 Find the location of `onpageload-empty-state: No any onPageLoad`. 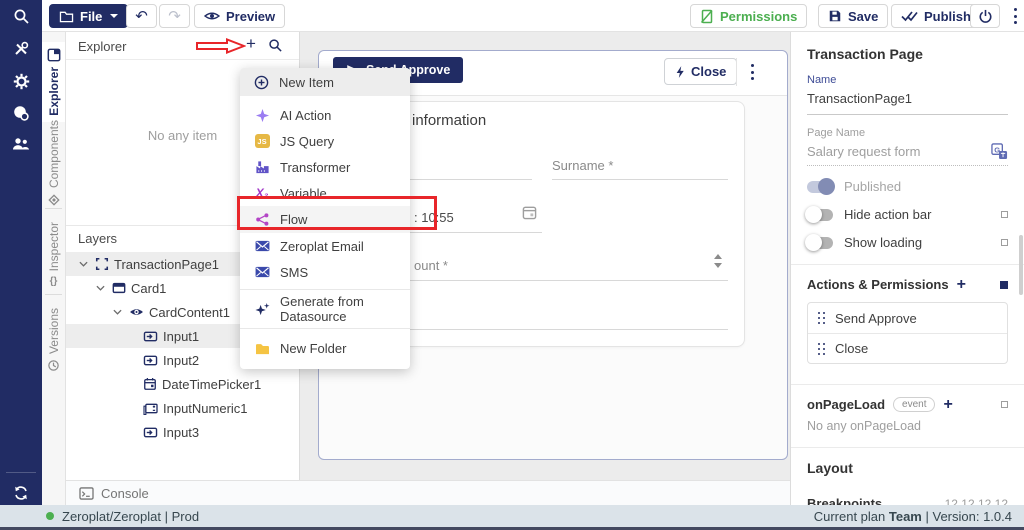

onpageload-empty-state: No any onPageLoad is located at coordinates (864, 426).